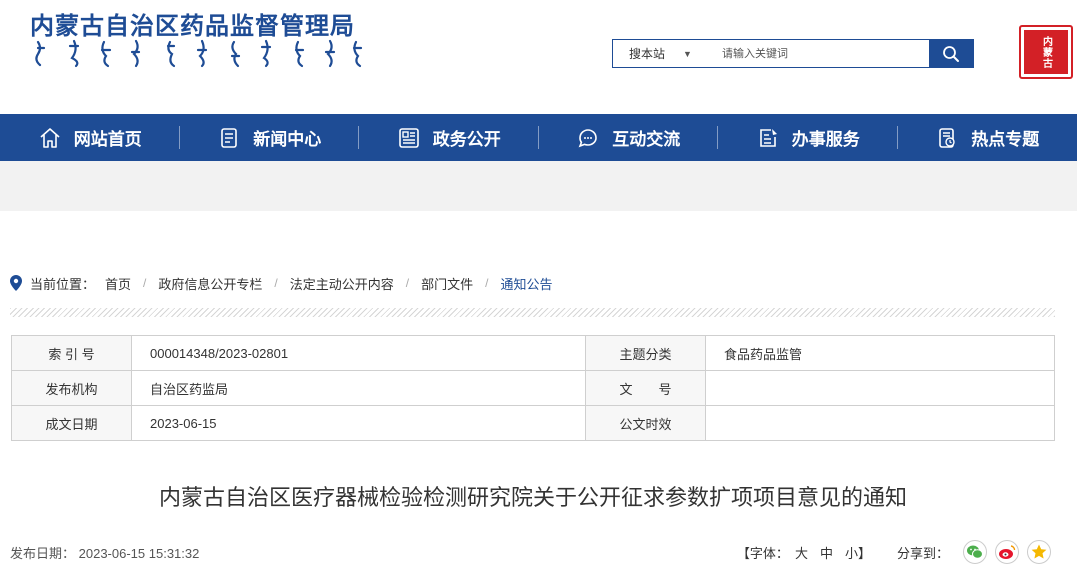 The image size is (1077, 569). What do you see at coordinates (358, 353) in the screenshot?
I see `index-value: 000014348/2023-02801` at bounding box center [358, 353].